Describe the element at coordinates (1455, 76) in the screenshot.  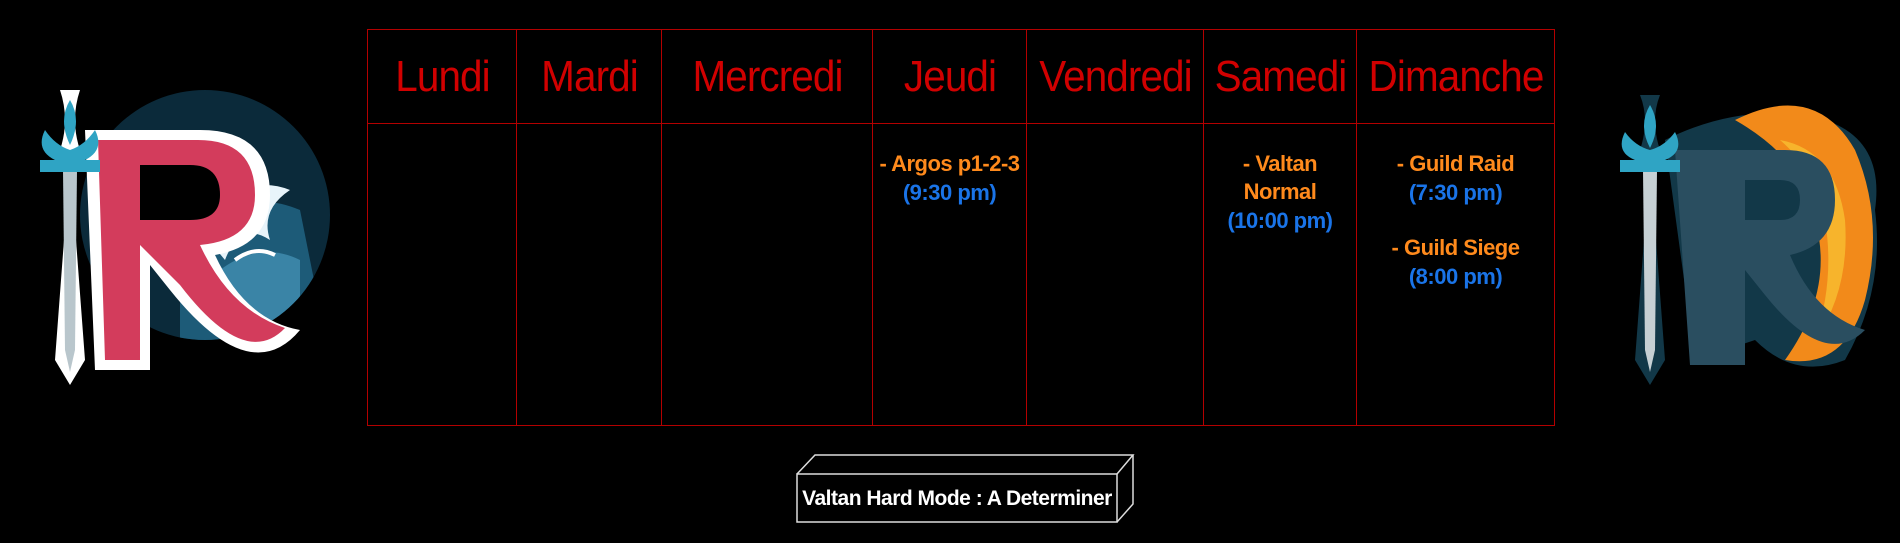
I see `day-header-dimanche: Dimanche` at that location.